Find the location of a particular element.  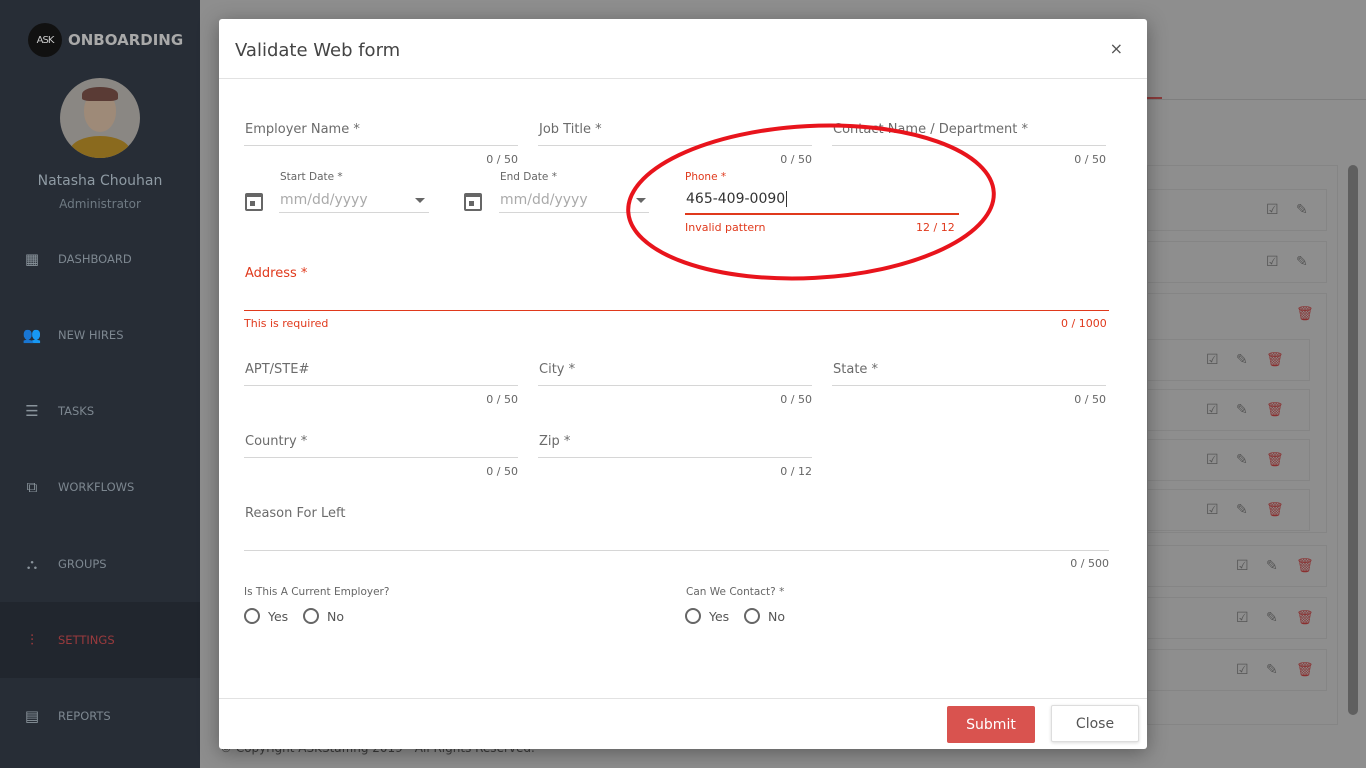

address-field: Address * is located at coordinates (676, 288).